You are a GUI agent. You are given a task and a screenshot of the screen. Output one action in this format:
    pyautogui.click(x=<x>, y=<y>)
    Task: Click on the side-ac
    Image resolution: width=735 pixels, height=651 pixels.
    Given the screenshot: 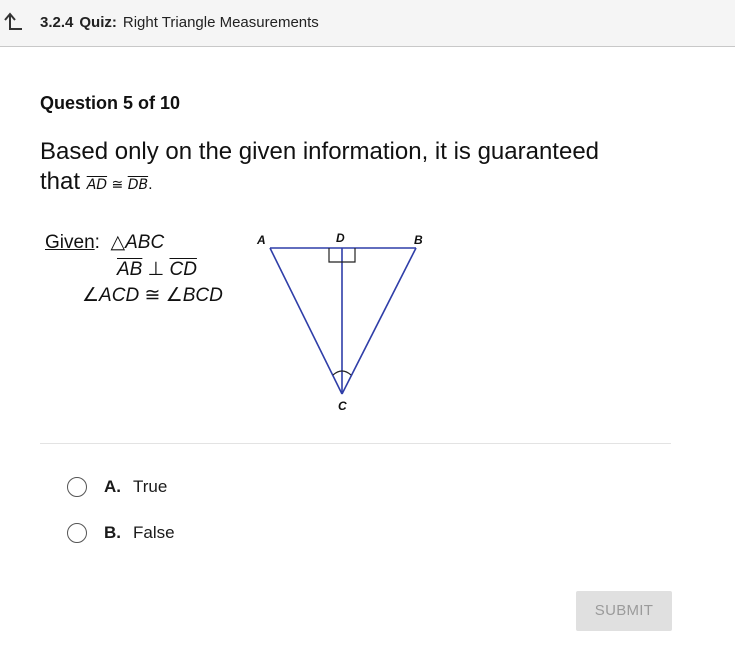 What is the action you would take?
    pyautogui.click(x=306, y=321)
    